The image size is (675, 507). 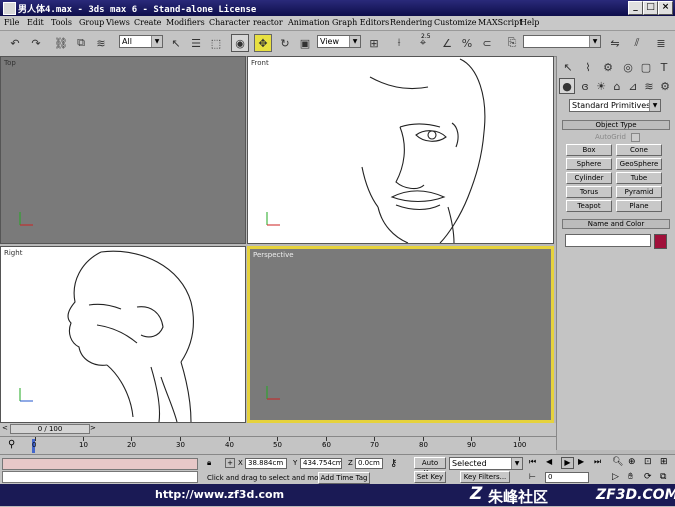 I want to click on window-crossing-icon: ◉, so click(x=240, y=43).